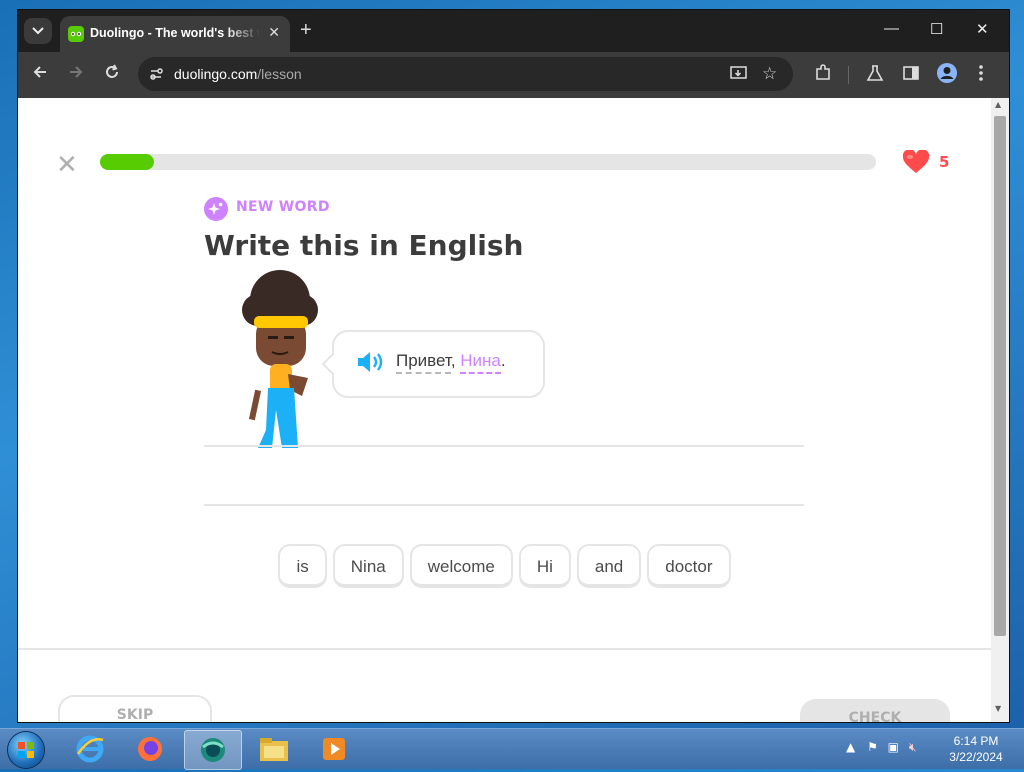  Describe the element at coordinates (872, 747) in the screenshot. I see `action-center-flag-icon: ⚑` at that location.